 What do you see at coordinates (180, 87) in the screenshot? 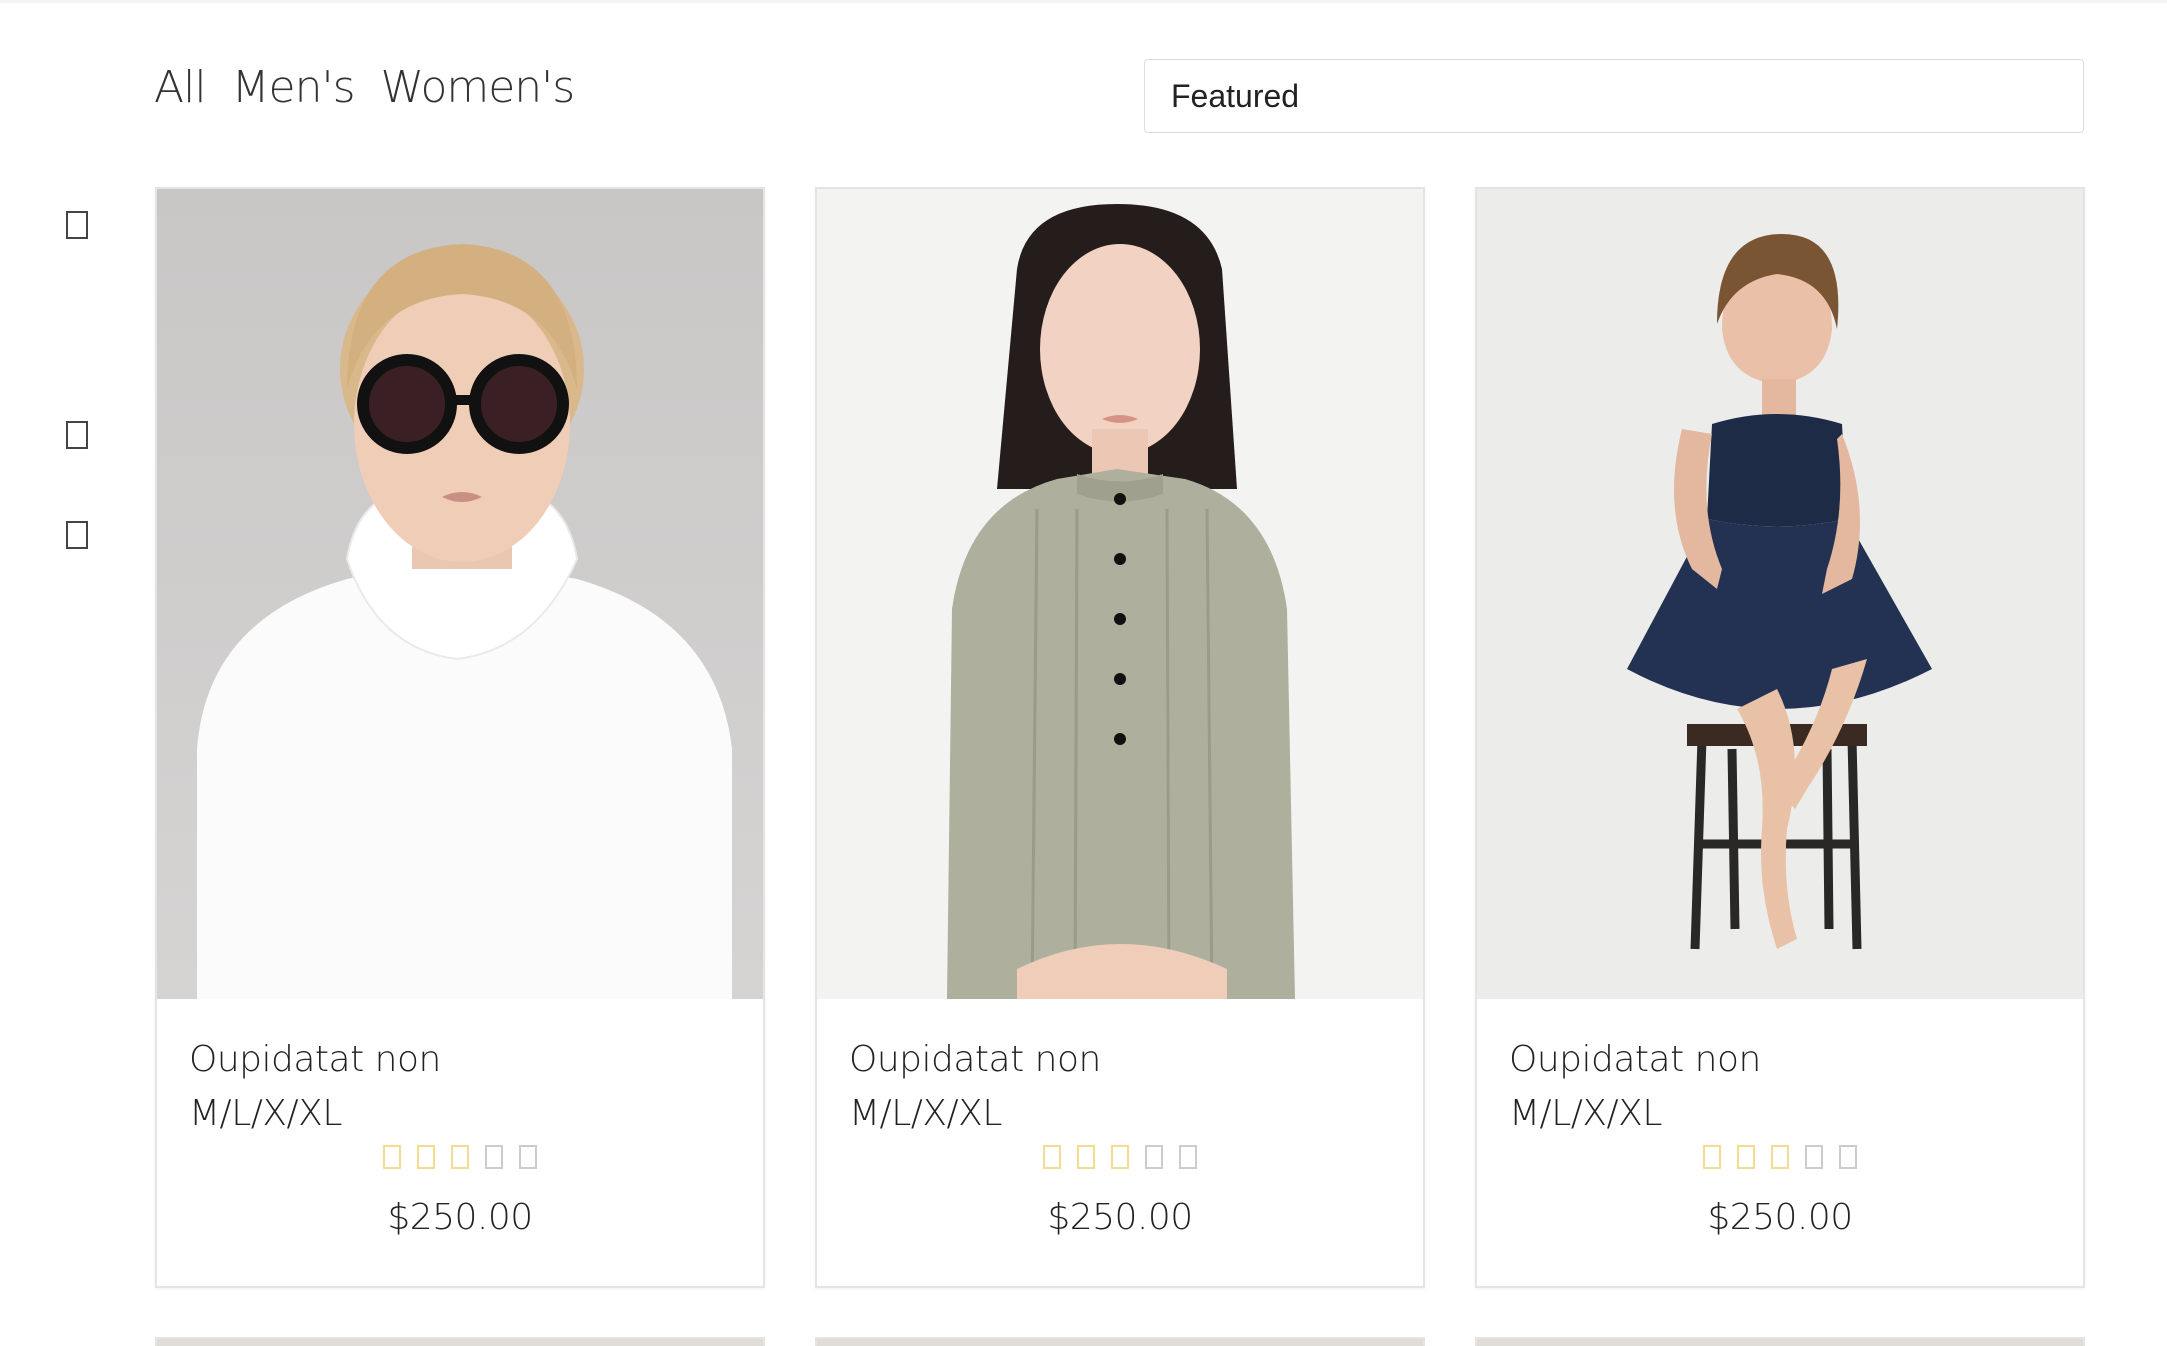
I see `filter-all: All` at bounding box center [180, 87].